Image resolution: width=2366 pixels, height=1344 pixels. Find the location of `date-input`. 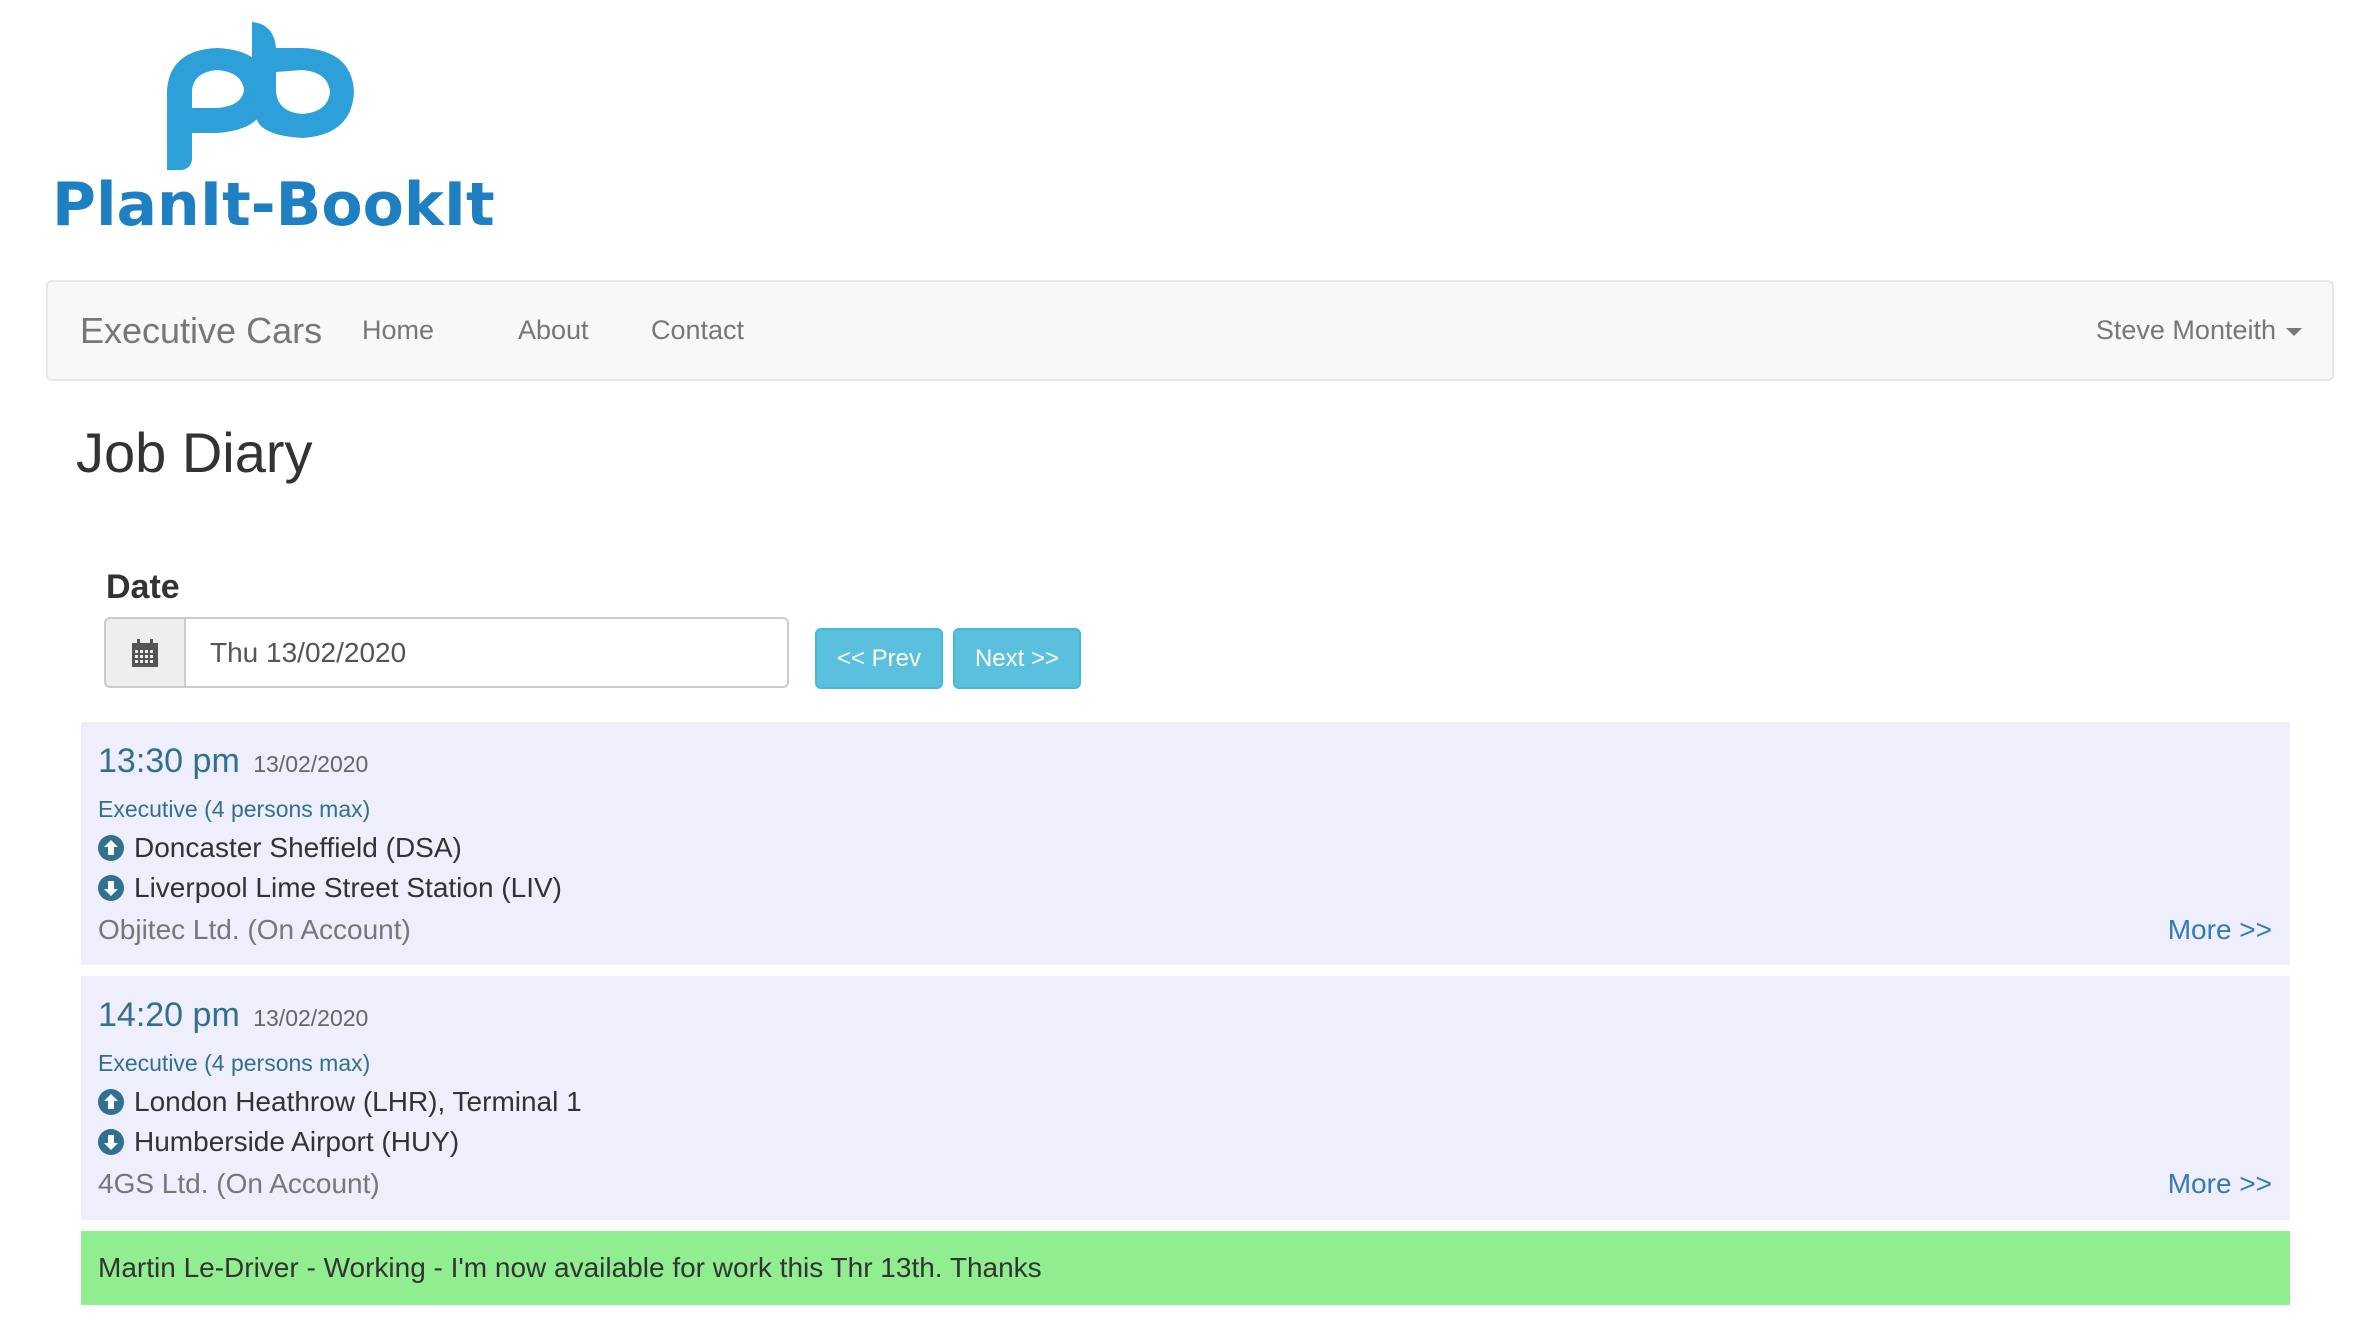

date-input is located at coordinates (486, 652).